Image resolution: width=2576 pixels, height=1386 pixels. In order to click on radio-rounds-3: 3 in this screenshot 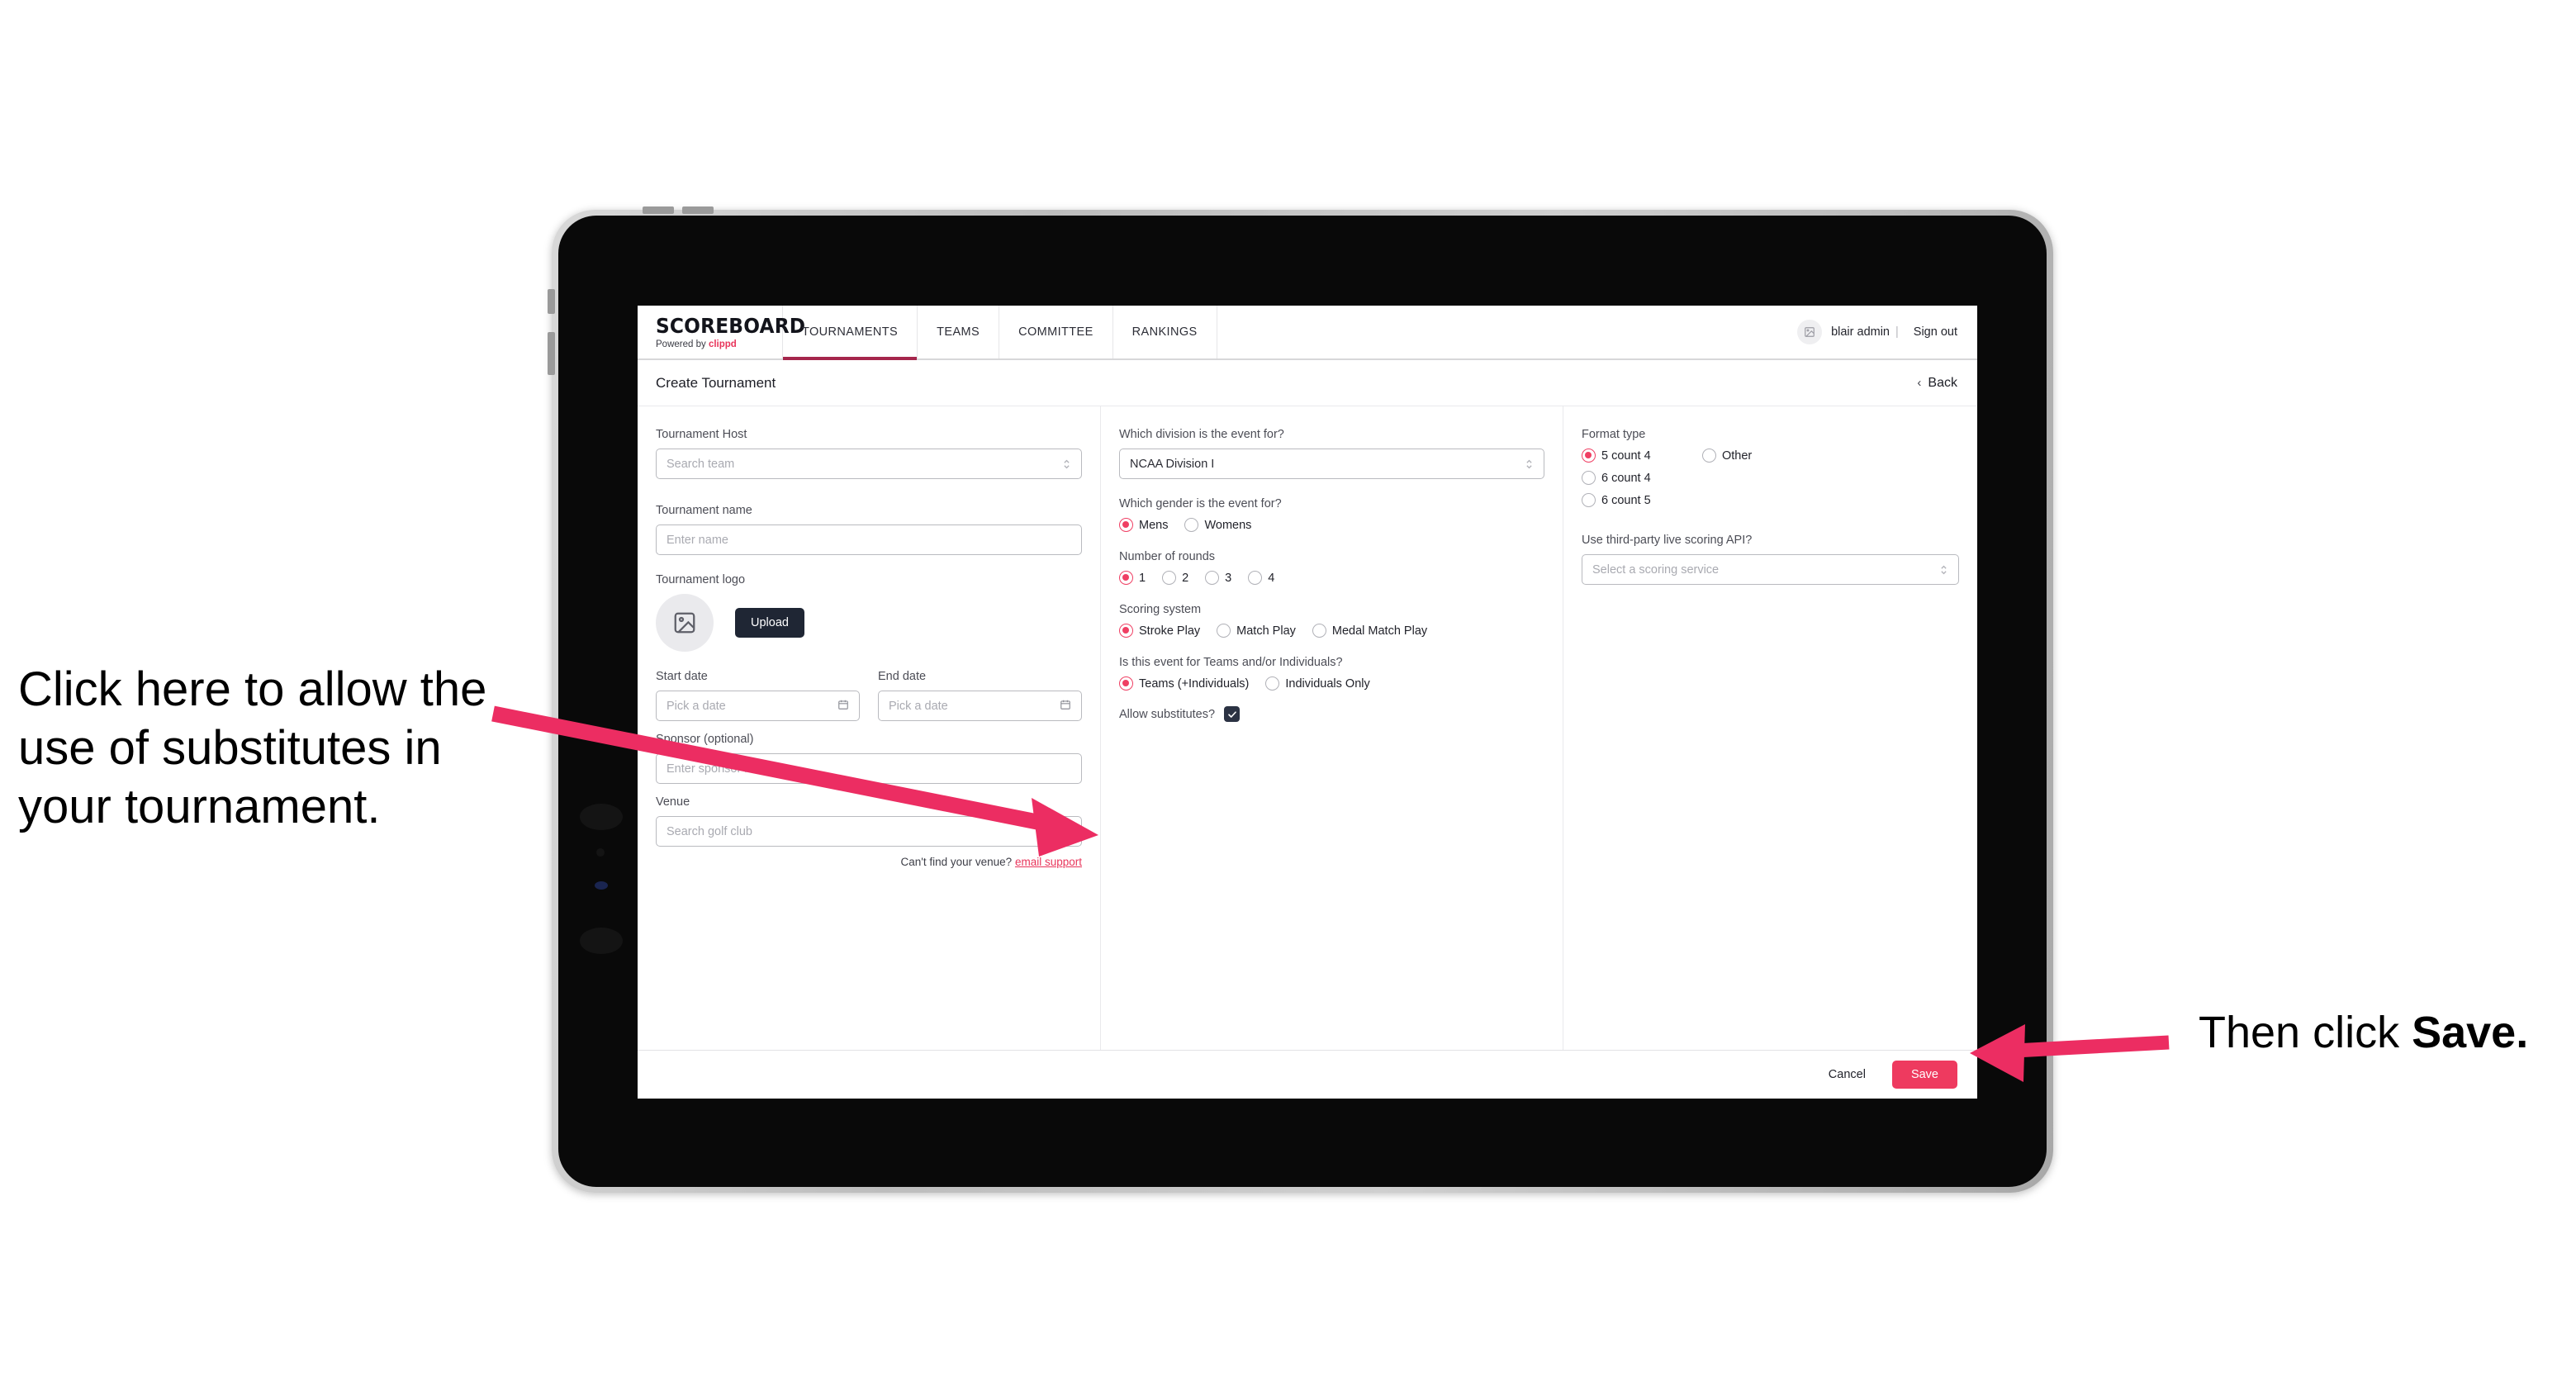, I will do `click(1218, 578)`.